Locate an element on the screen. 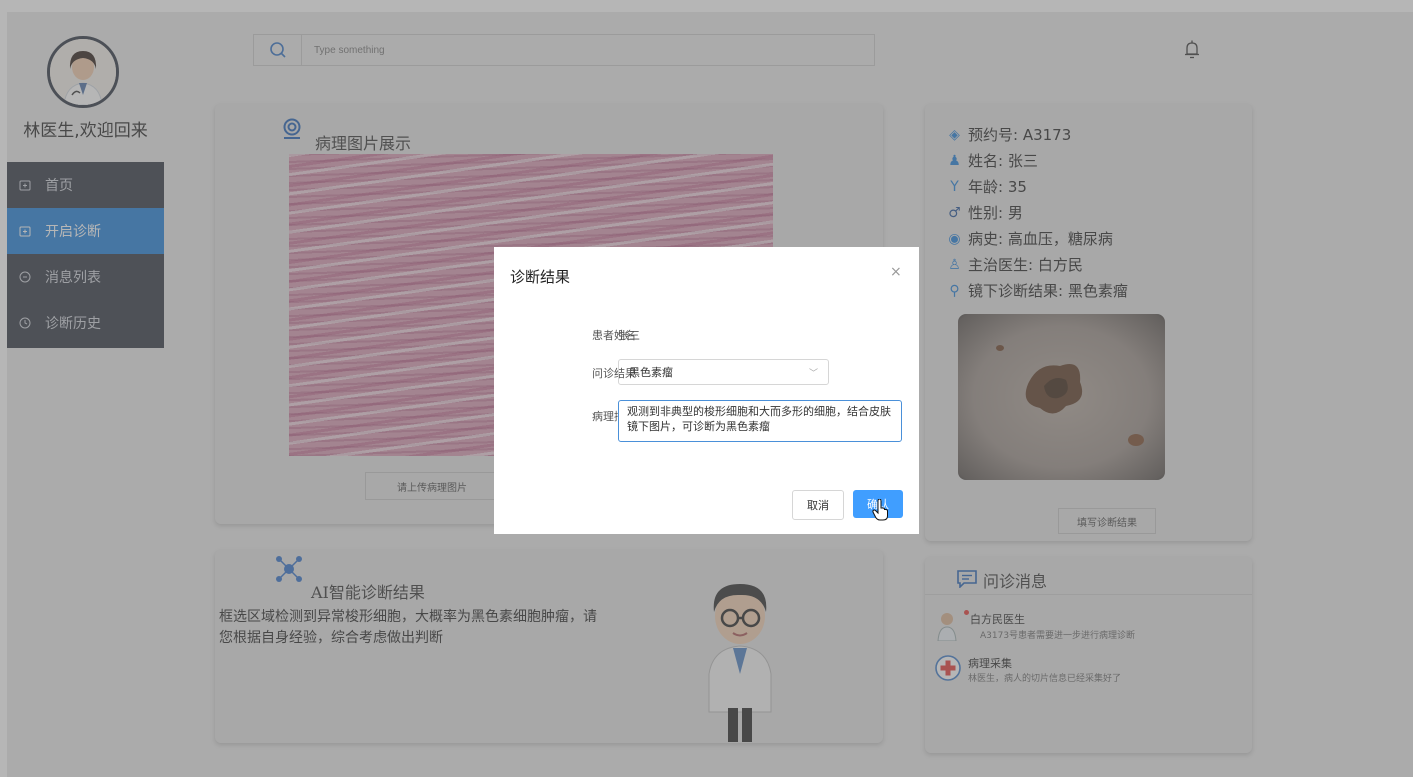 The image size is (1413, 777). result-select: 黑色素瘤 ﹀ is located at coordinates (723, 372).